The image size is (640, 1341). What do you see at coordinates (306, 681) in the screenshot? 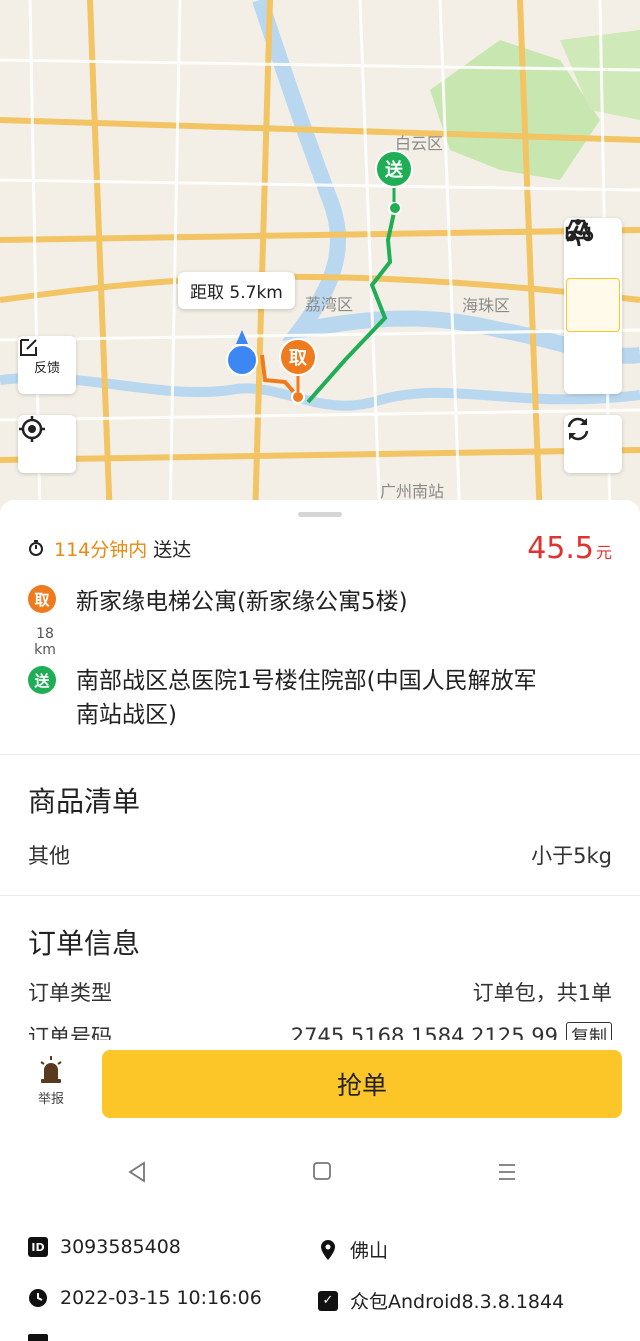
I see `dropoff-address-line1: 南部战区总医院1号楼住院部(中国人民解放军` at bounding box center [306, 681].